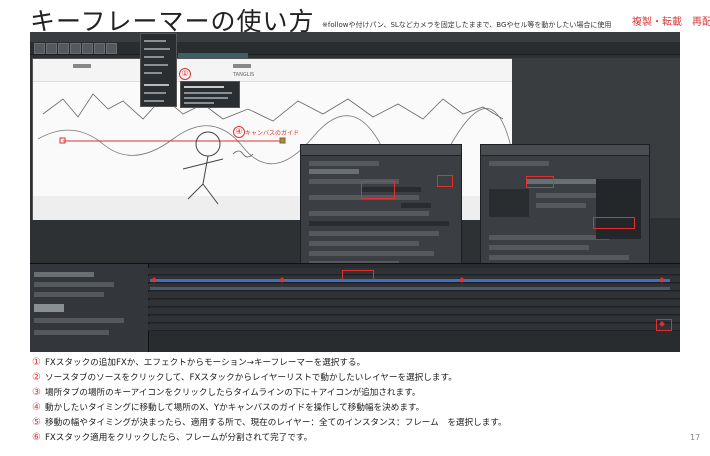 This screenshot has height=456, width=710. Describe the element at coordinates (63, 48) in the screenshot. I see `save-icon` at that location.